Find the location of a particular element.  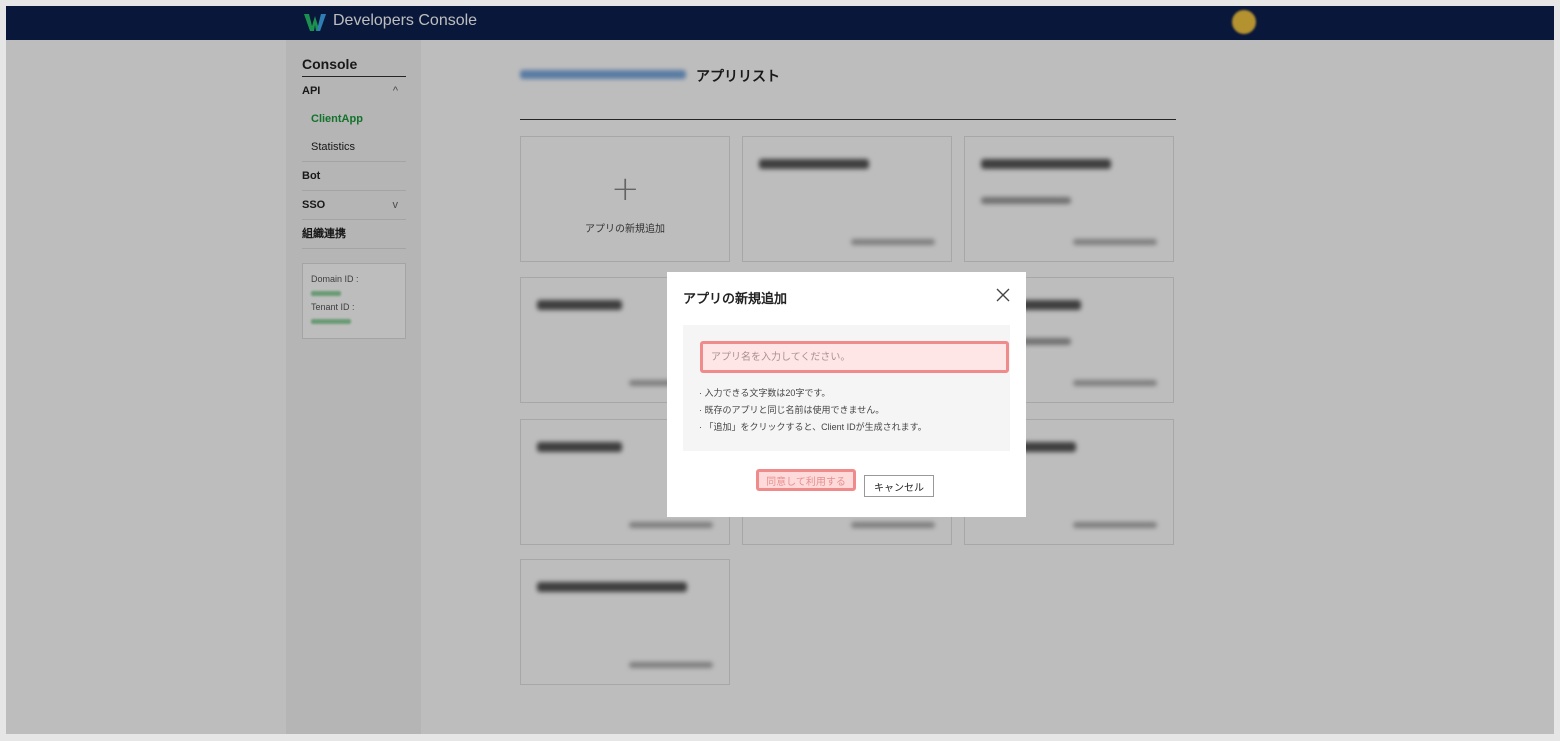

cancel-button: キャンセル is located at coordinates (899, 486).